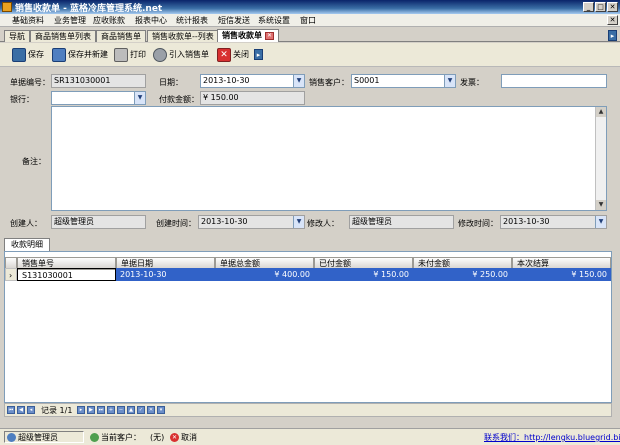  Describe the element at coordinates (189, 437) in the screenshot. I see `cancel-label: 取消` at that location.